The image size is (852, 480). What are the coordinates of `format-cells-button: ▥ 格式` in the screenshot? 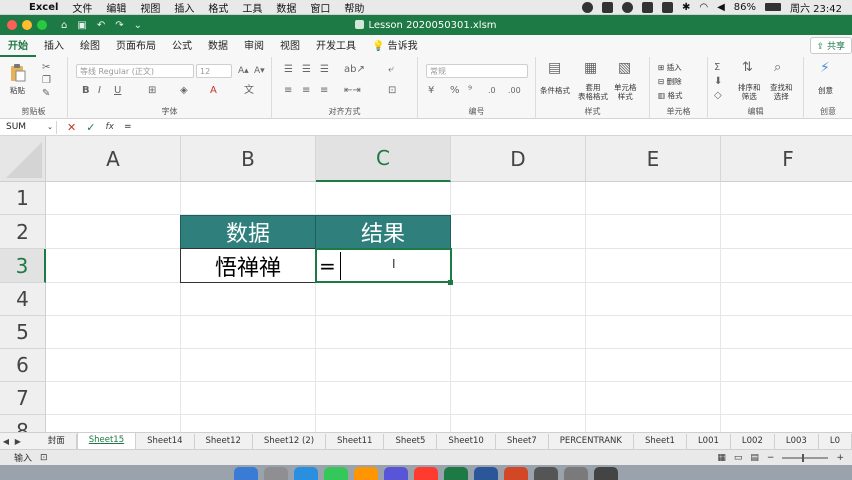 It's located at (670, 95).